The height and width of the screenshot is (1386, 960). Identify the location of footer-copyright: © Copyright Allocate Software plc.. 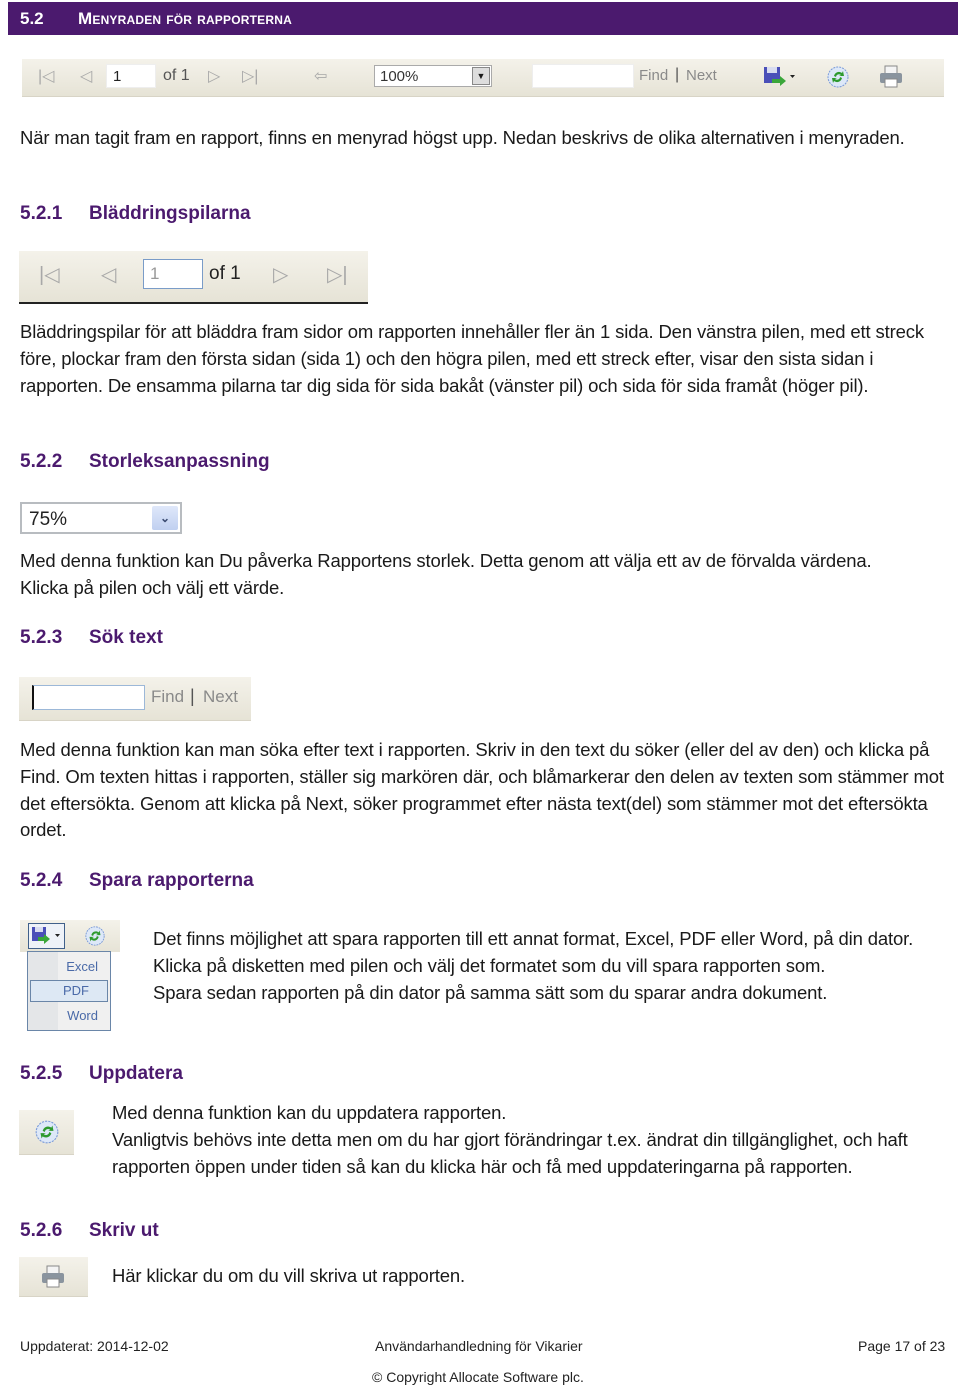
(478, 1377).